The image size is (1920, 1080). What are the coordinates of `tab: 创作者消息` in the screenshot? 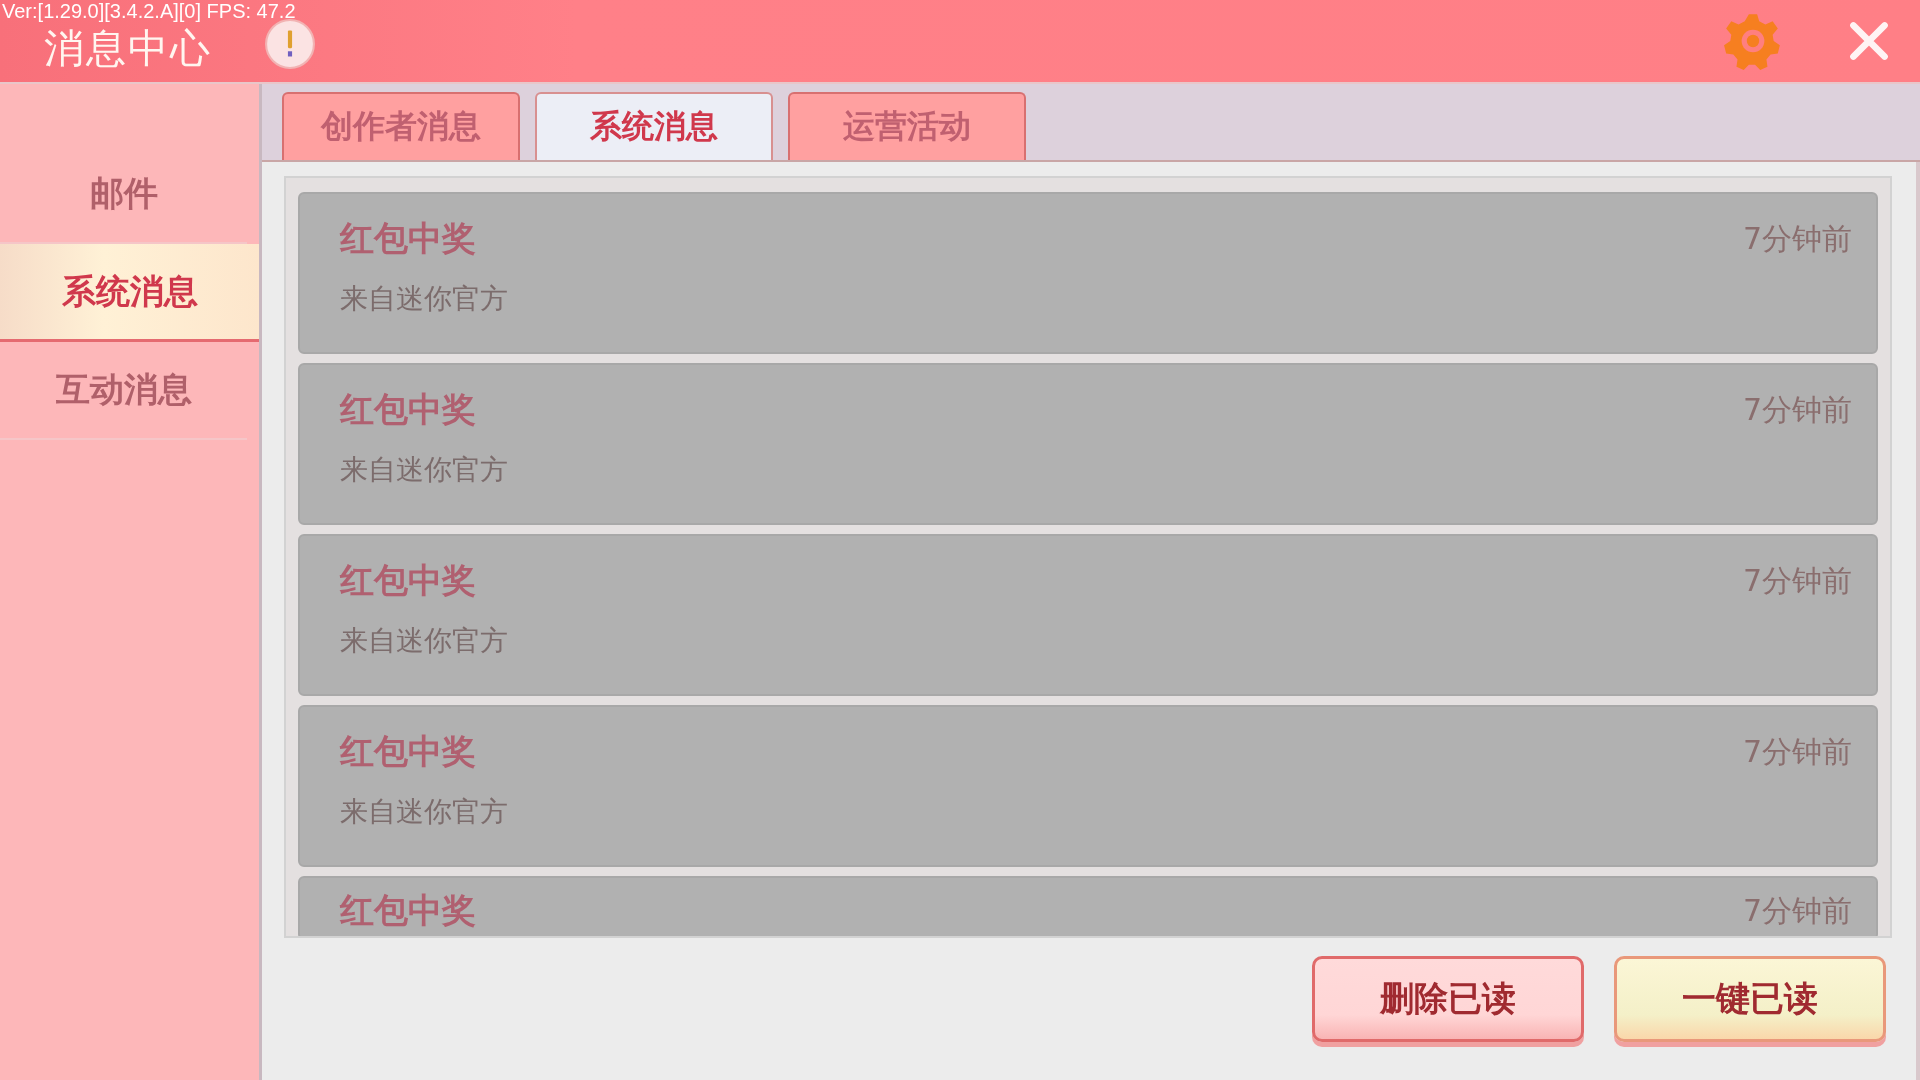 It's located at (401, 126).